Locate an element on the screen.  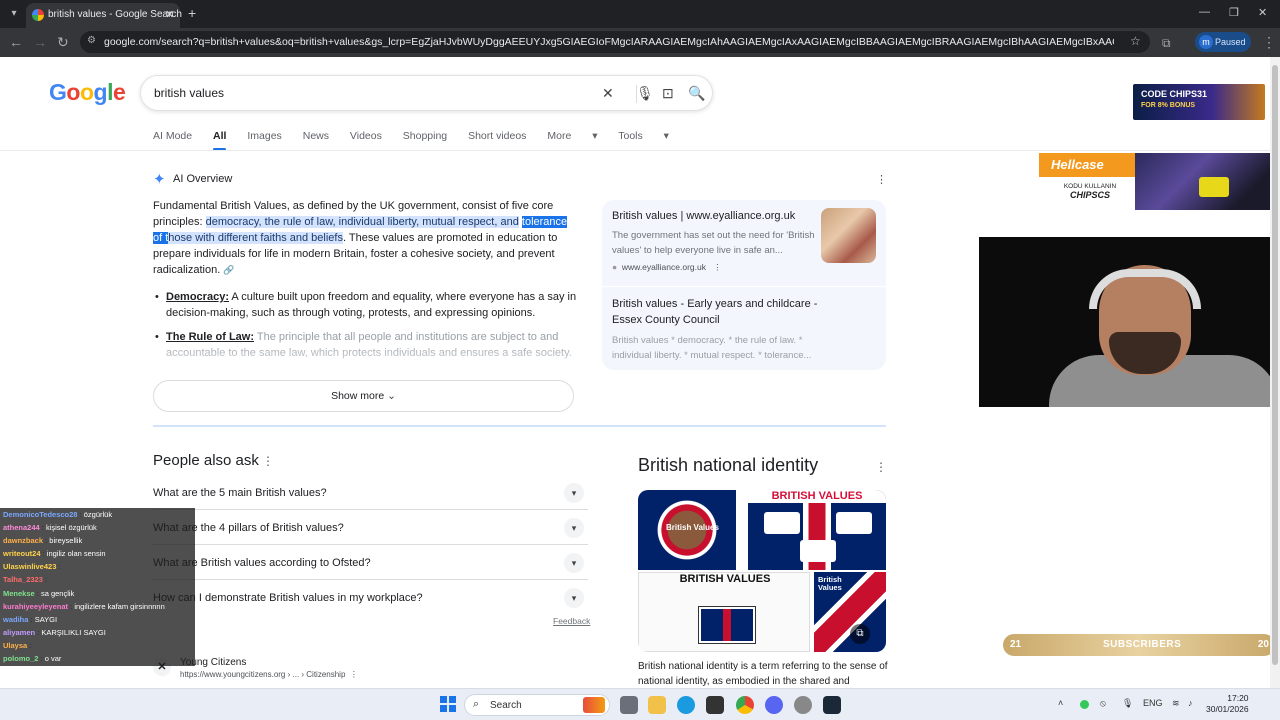
hellcase-ad: Hellcase KODU KULLANIN CHIPSCS is located at coordinates (1154, 181).